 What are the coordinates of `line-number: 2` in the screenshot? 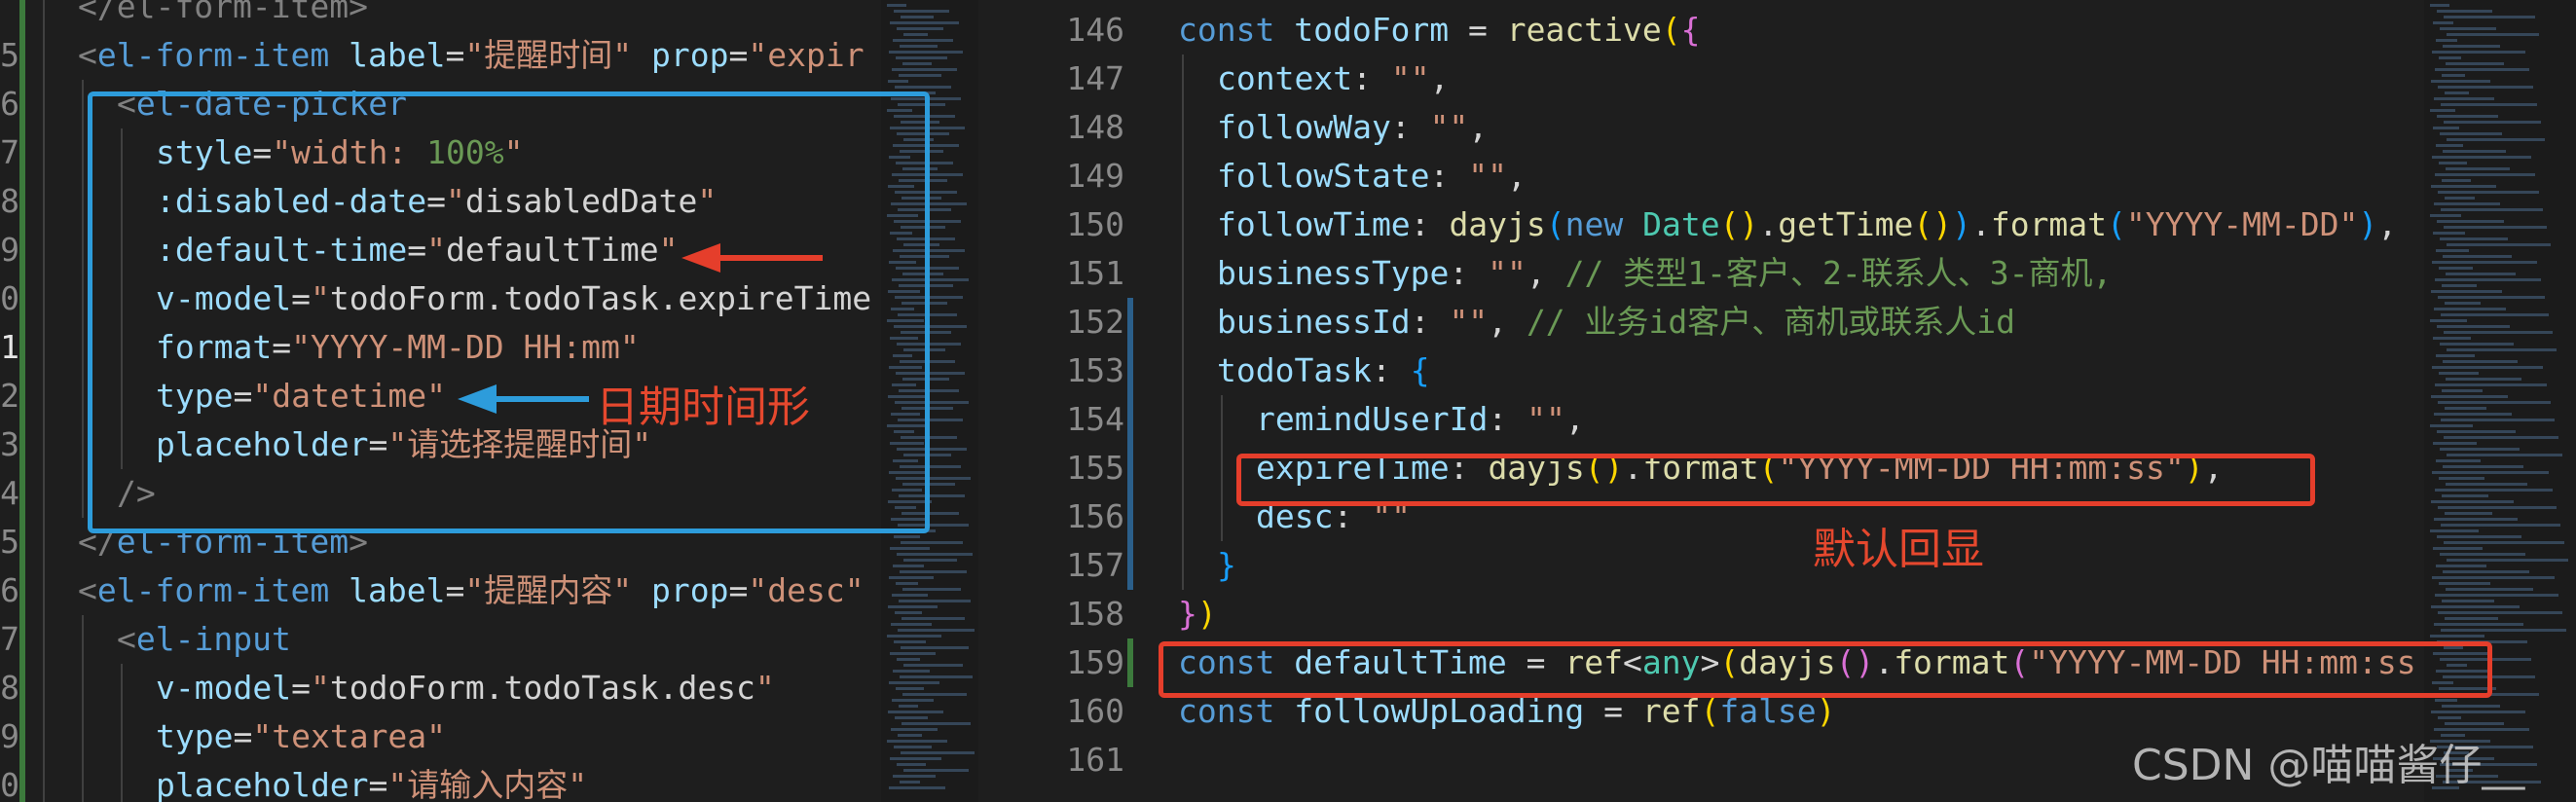 It's located at (9, 396).